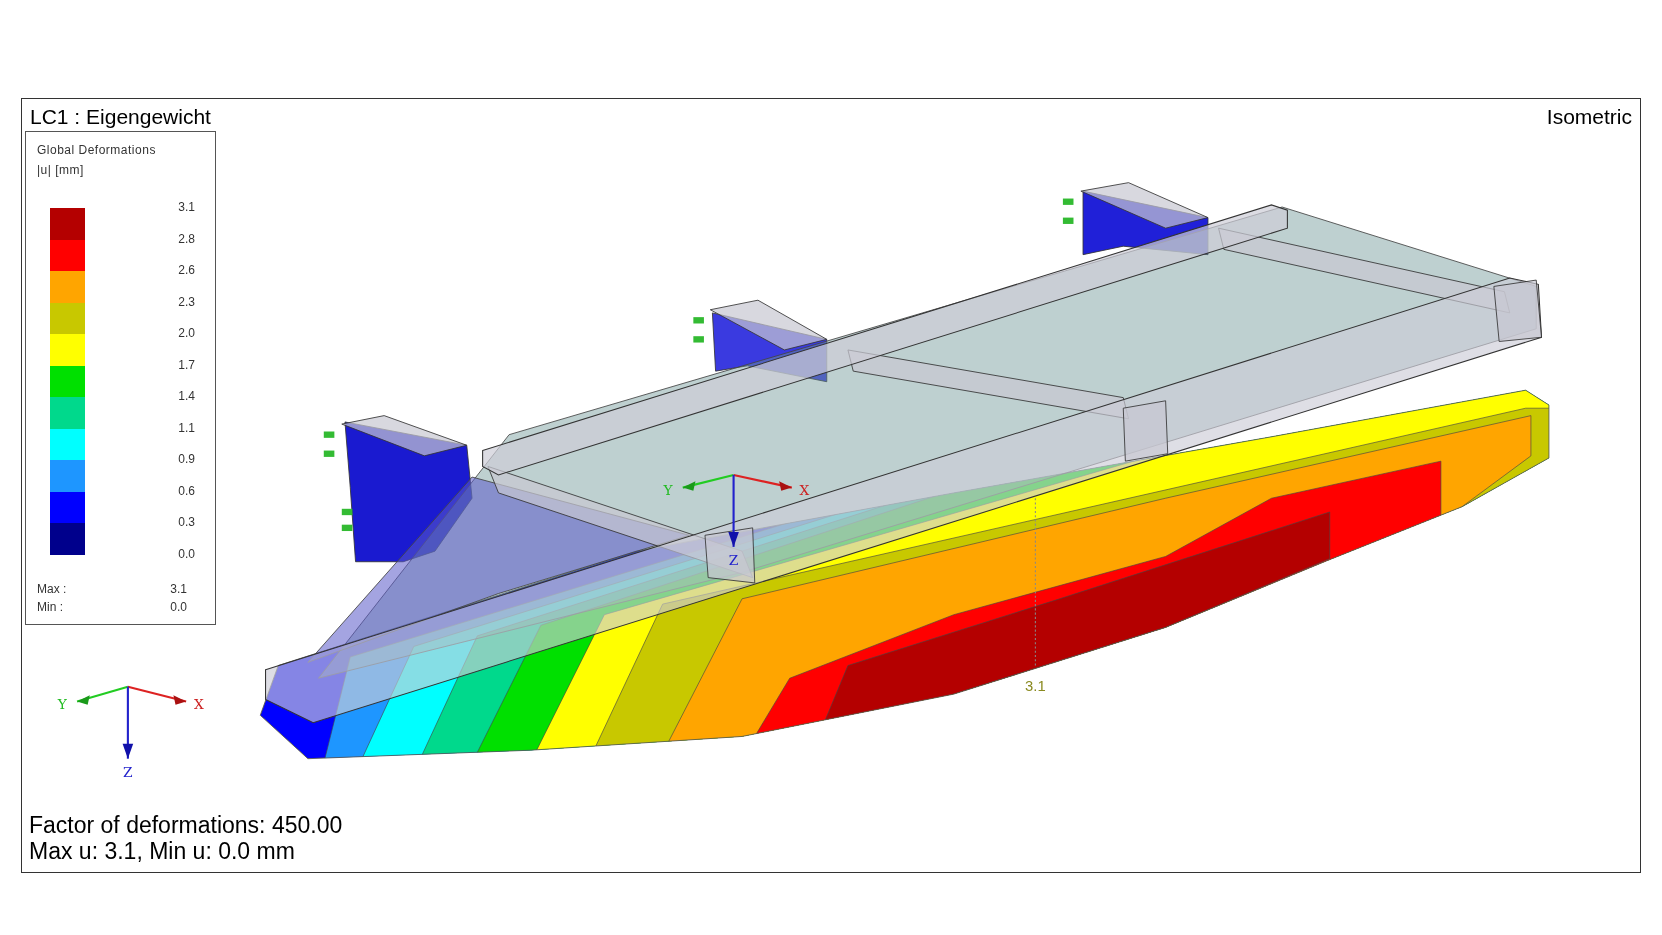 The image size is (1662, 935). Describe the element at coordinates (52, 590) in the screenshot. I see `max-label: Max :` at that location.